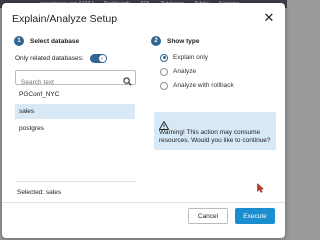  I want to click on step-label: Select database, so click(55, 41).